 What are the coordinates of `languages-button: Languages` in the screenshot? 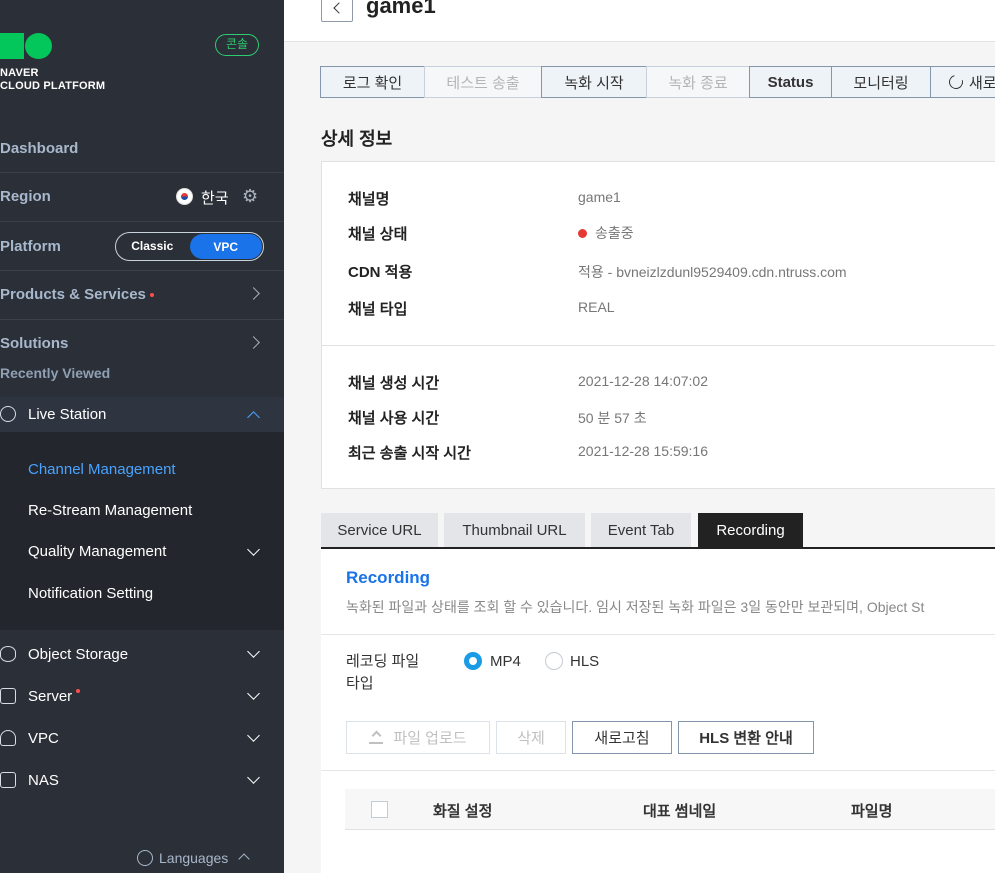 It's located at (193, 857).